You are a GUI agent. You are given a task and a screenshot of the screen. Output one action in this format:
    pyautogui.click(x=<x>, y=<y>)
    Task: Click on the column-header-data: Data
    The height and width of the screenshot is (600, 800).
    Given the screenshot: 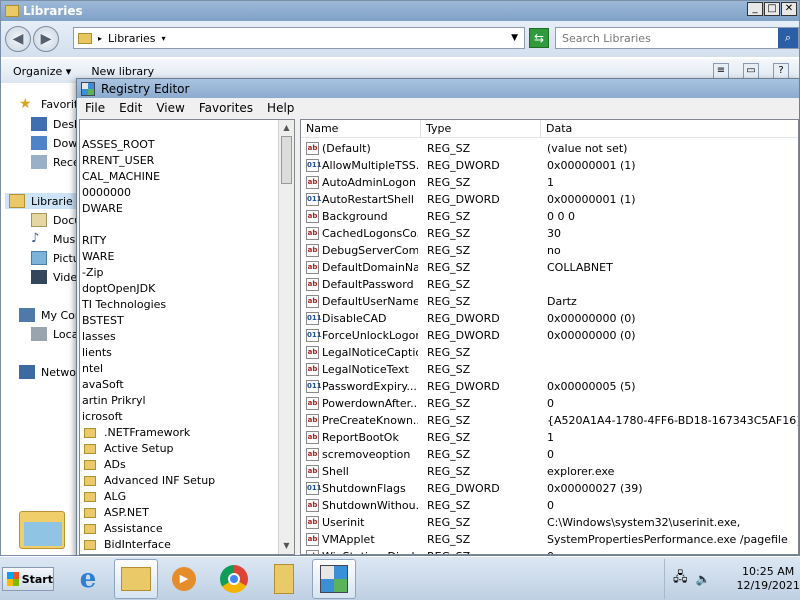 What is the action you would take?
    pyautogui.click(x=669, y=129)
    